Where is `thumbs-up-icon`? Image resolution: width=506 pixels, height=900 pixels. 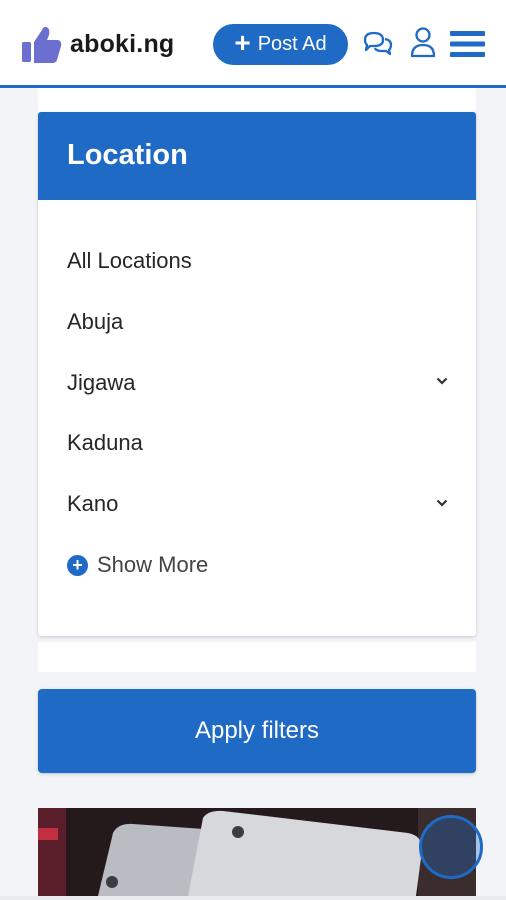 thumbs-up-icon is located at coordinates (42, 44).